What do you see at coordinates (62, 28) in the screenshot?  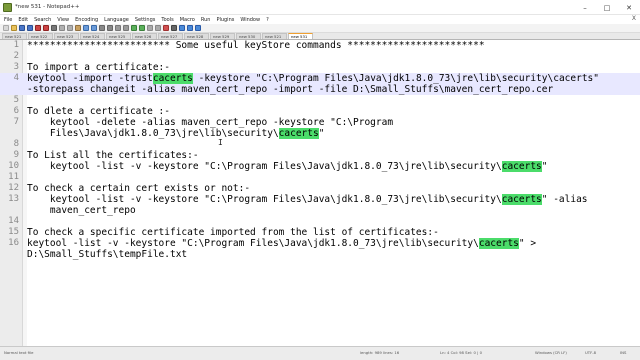 I see `cut-icon` at bounding box center [62, 28].